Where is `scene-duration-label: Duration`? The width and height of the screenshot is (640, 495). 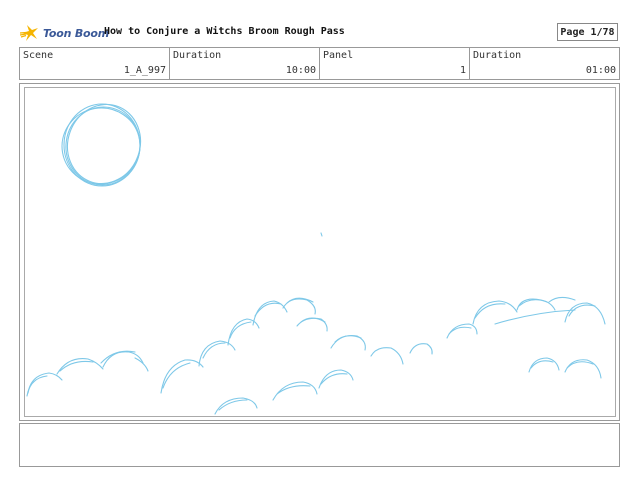
scene-duration-label: Duration is located at coordinates (197, 55).